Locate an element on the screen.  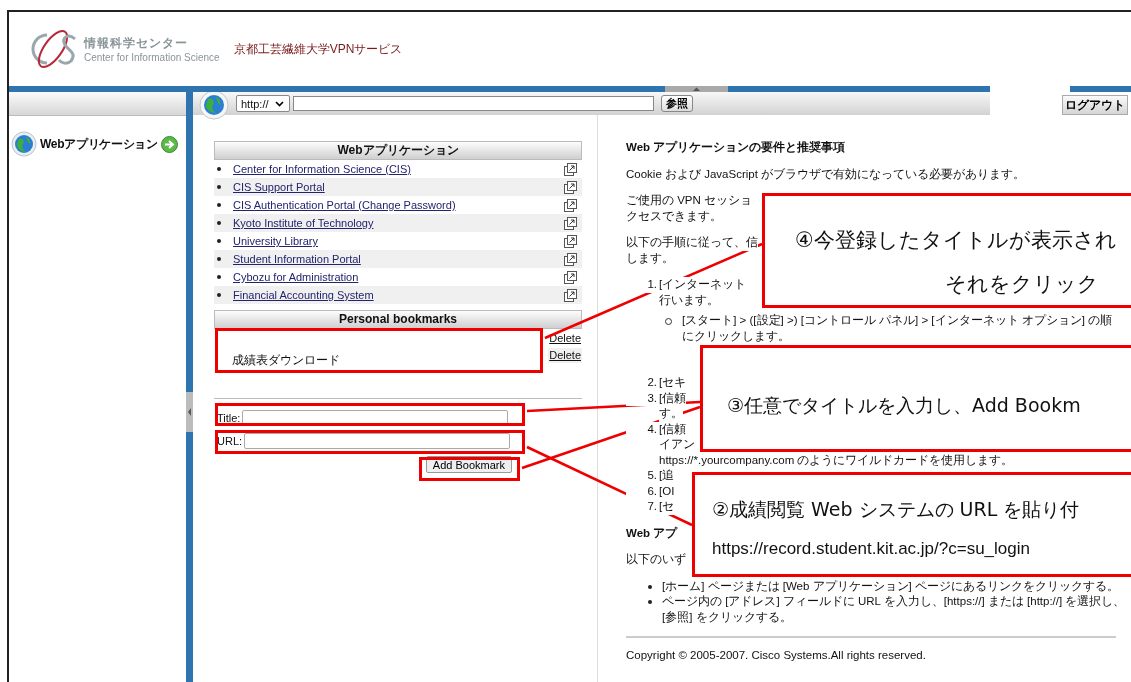
callout-text: ③任意でタイトルを入力し、Add Bookm is located at coordinates (904, 405).